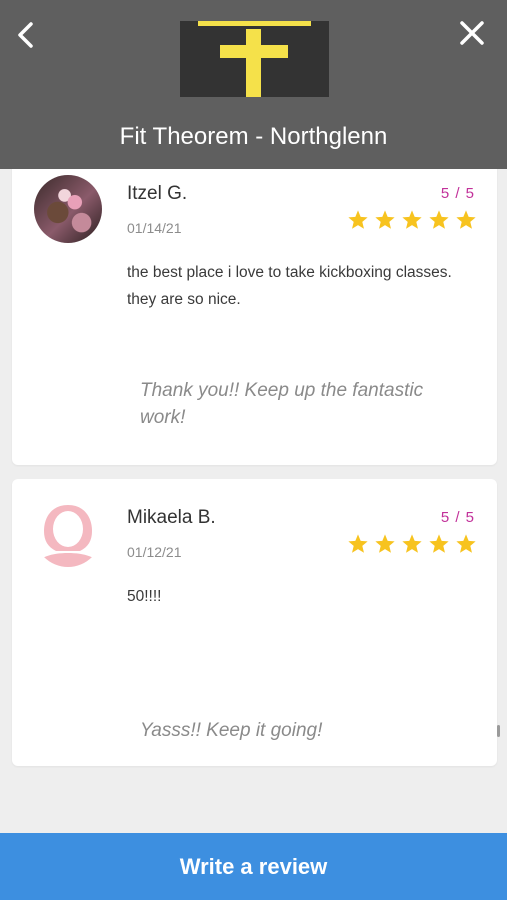 Image resolution: width=507 pixels, height=900 pixels. I want to click on logo-mark, so click(254, 59).